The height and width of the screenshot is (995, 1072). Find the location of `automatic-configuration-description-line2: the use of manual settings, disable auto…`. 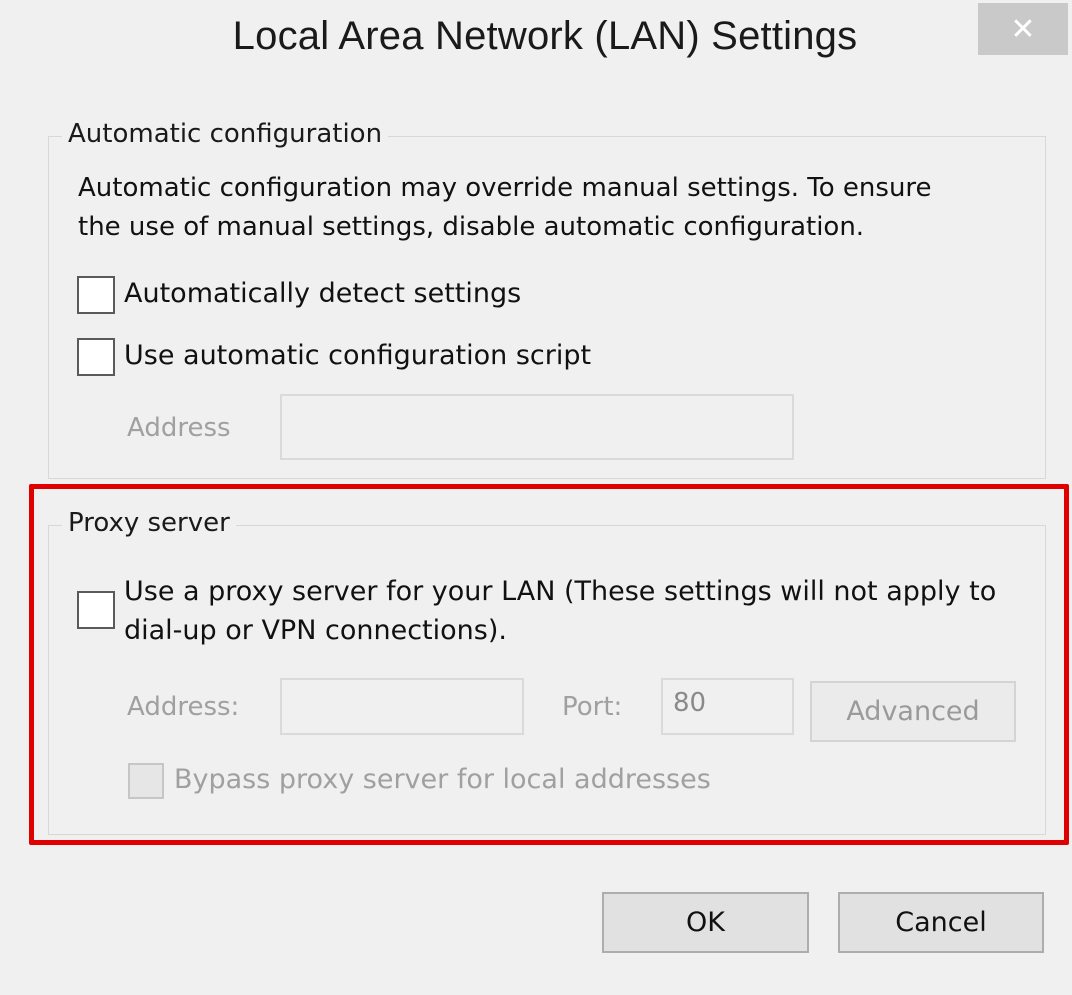

automatic-configuration-description-line2: the use of manual settings, disable auto… is located at coordinates (471, 227).